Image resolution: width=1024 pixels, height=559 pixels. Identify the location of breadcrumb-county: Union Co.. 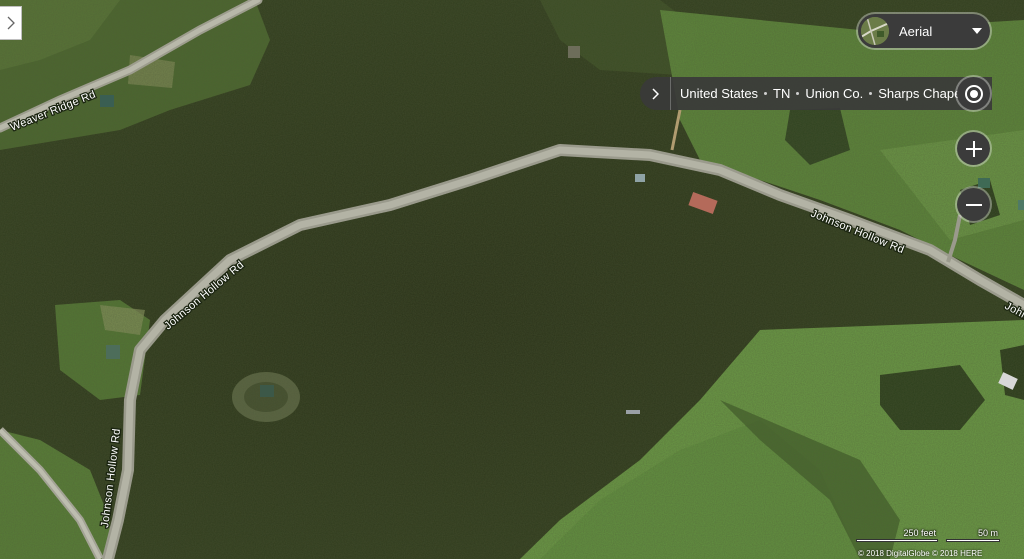
(834, 93).